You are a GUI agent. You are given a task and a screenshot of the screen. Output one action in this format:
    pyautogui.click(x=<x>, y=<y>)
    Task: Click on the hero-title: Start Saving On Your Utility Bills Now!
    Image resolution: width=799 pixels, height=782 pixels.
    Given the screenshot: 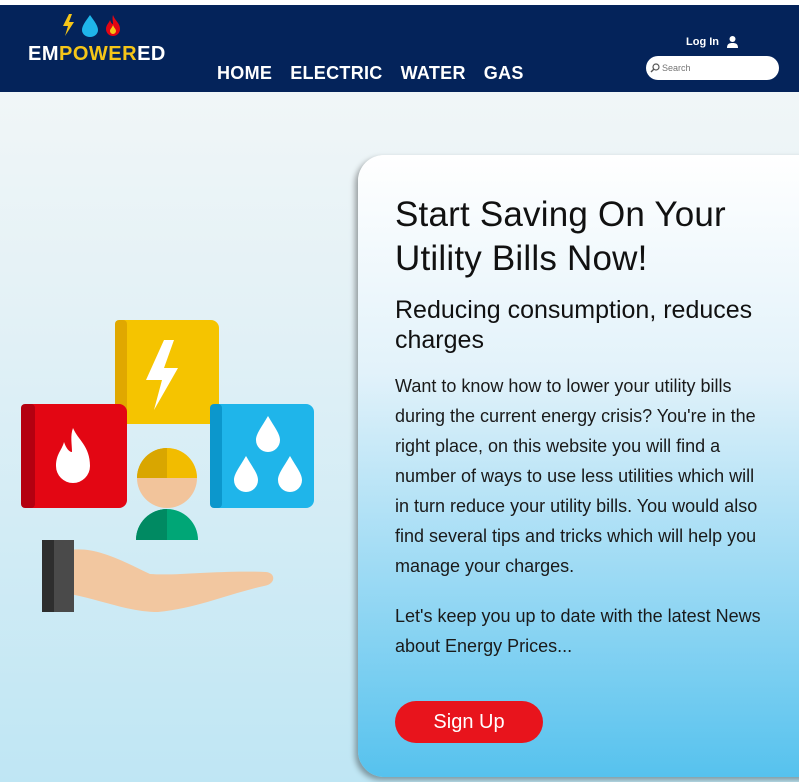 What is the action you would take?
    pyautogui.click(x=560, y=236)
    